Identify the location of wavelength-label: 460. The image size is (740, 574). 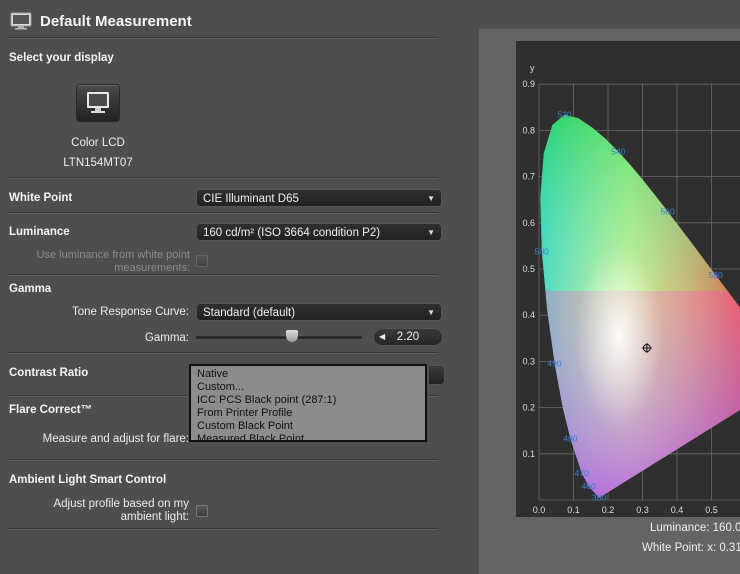
(589, 486).